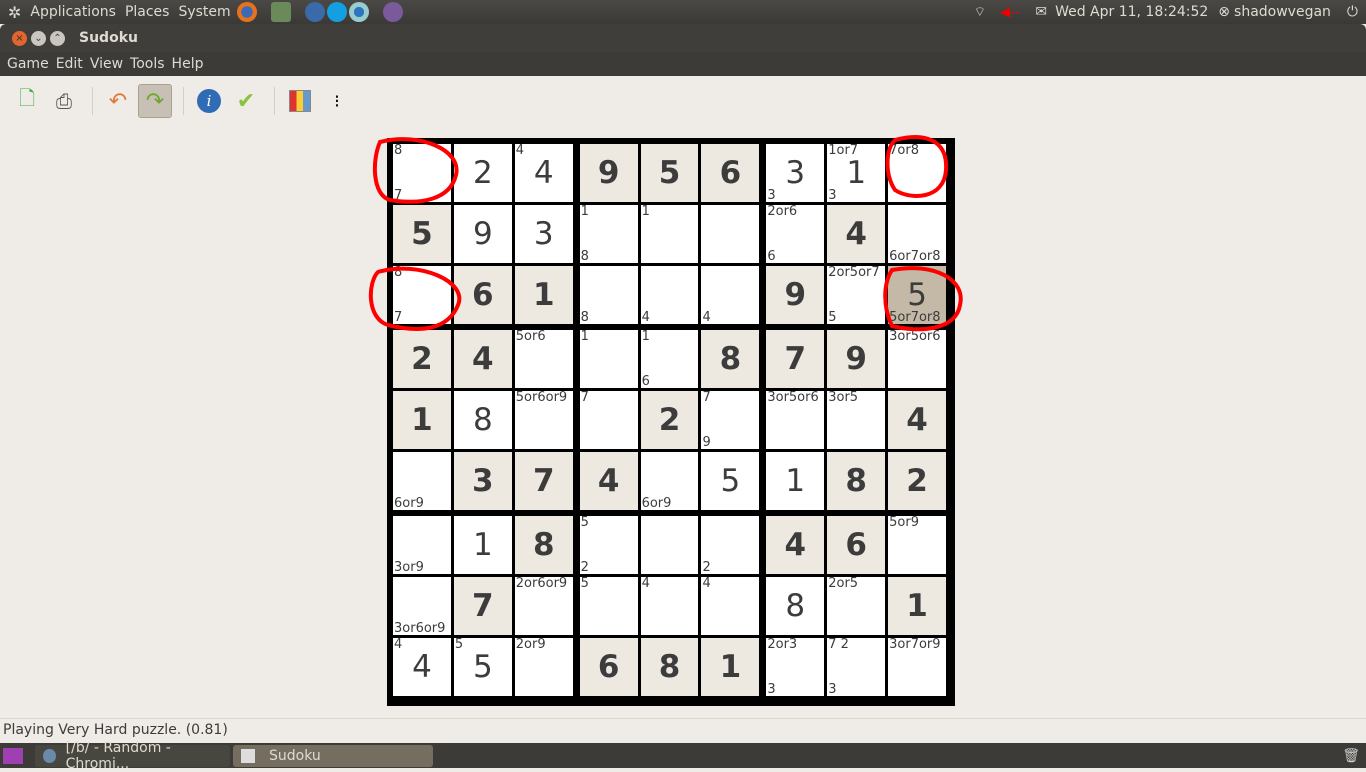  Describe the element at coordinates (314, 12) in the screenshot. I see `thunderbird-icon` at that location.